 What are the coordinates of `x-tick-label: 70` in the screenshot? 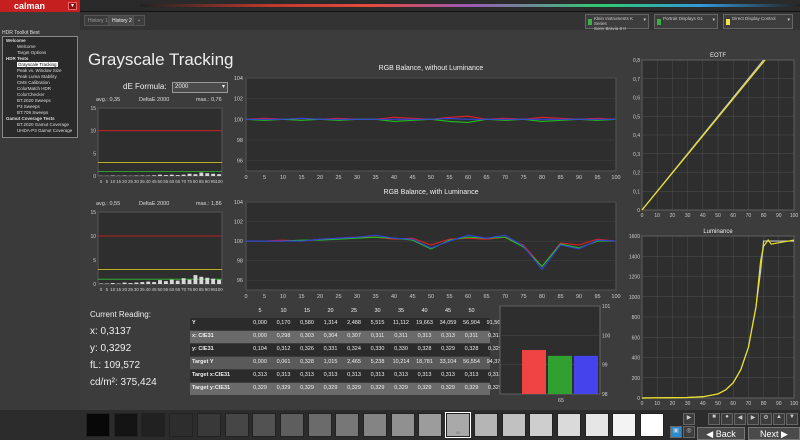 It's located at (749, 404).